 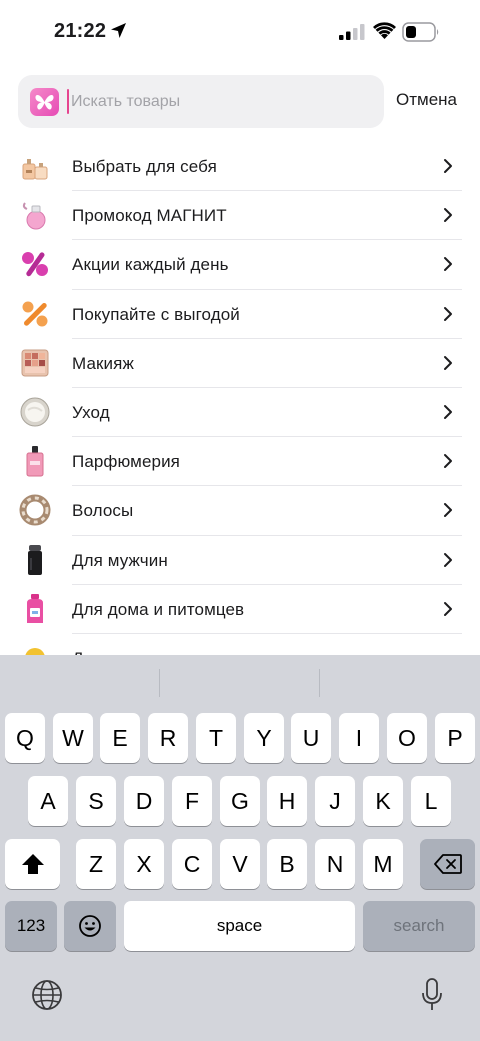 I want to click on globe-icon, so click(x=47, y=995).